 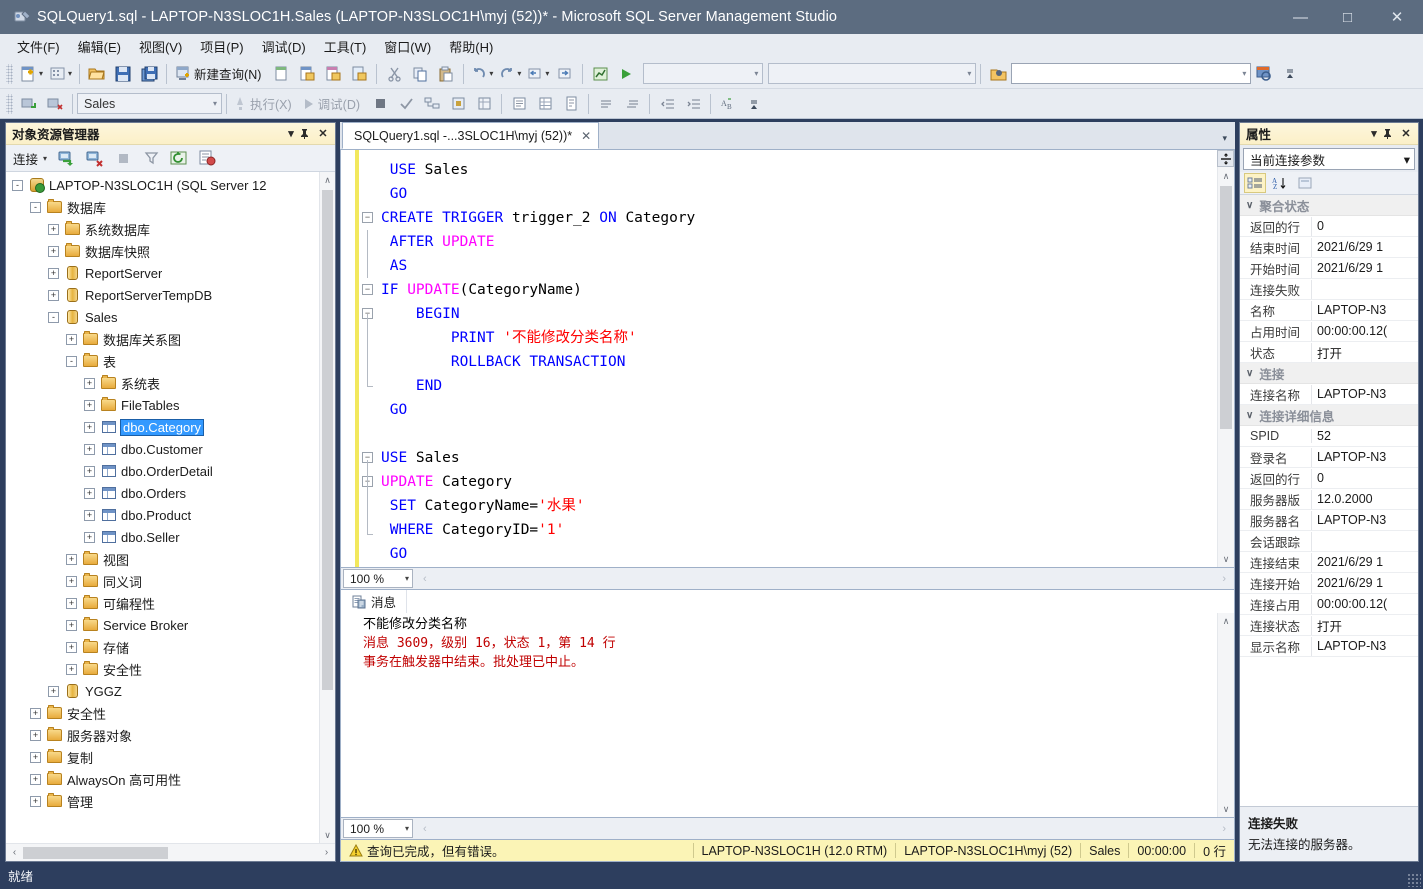 What do you see at coordinates (307, 134) in the screenshot?
I see `pin-icon` at bounding box center [307, 134].